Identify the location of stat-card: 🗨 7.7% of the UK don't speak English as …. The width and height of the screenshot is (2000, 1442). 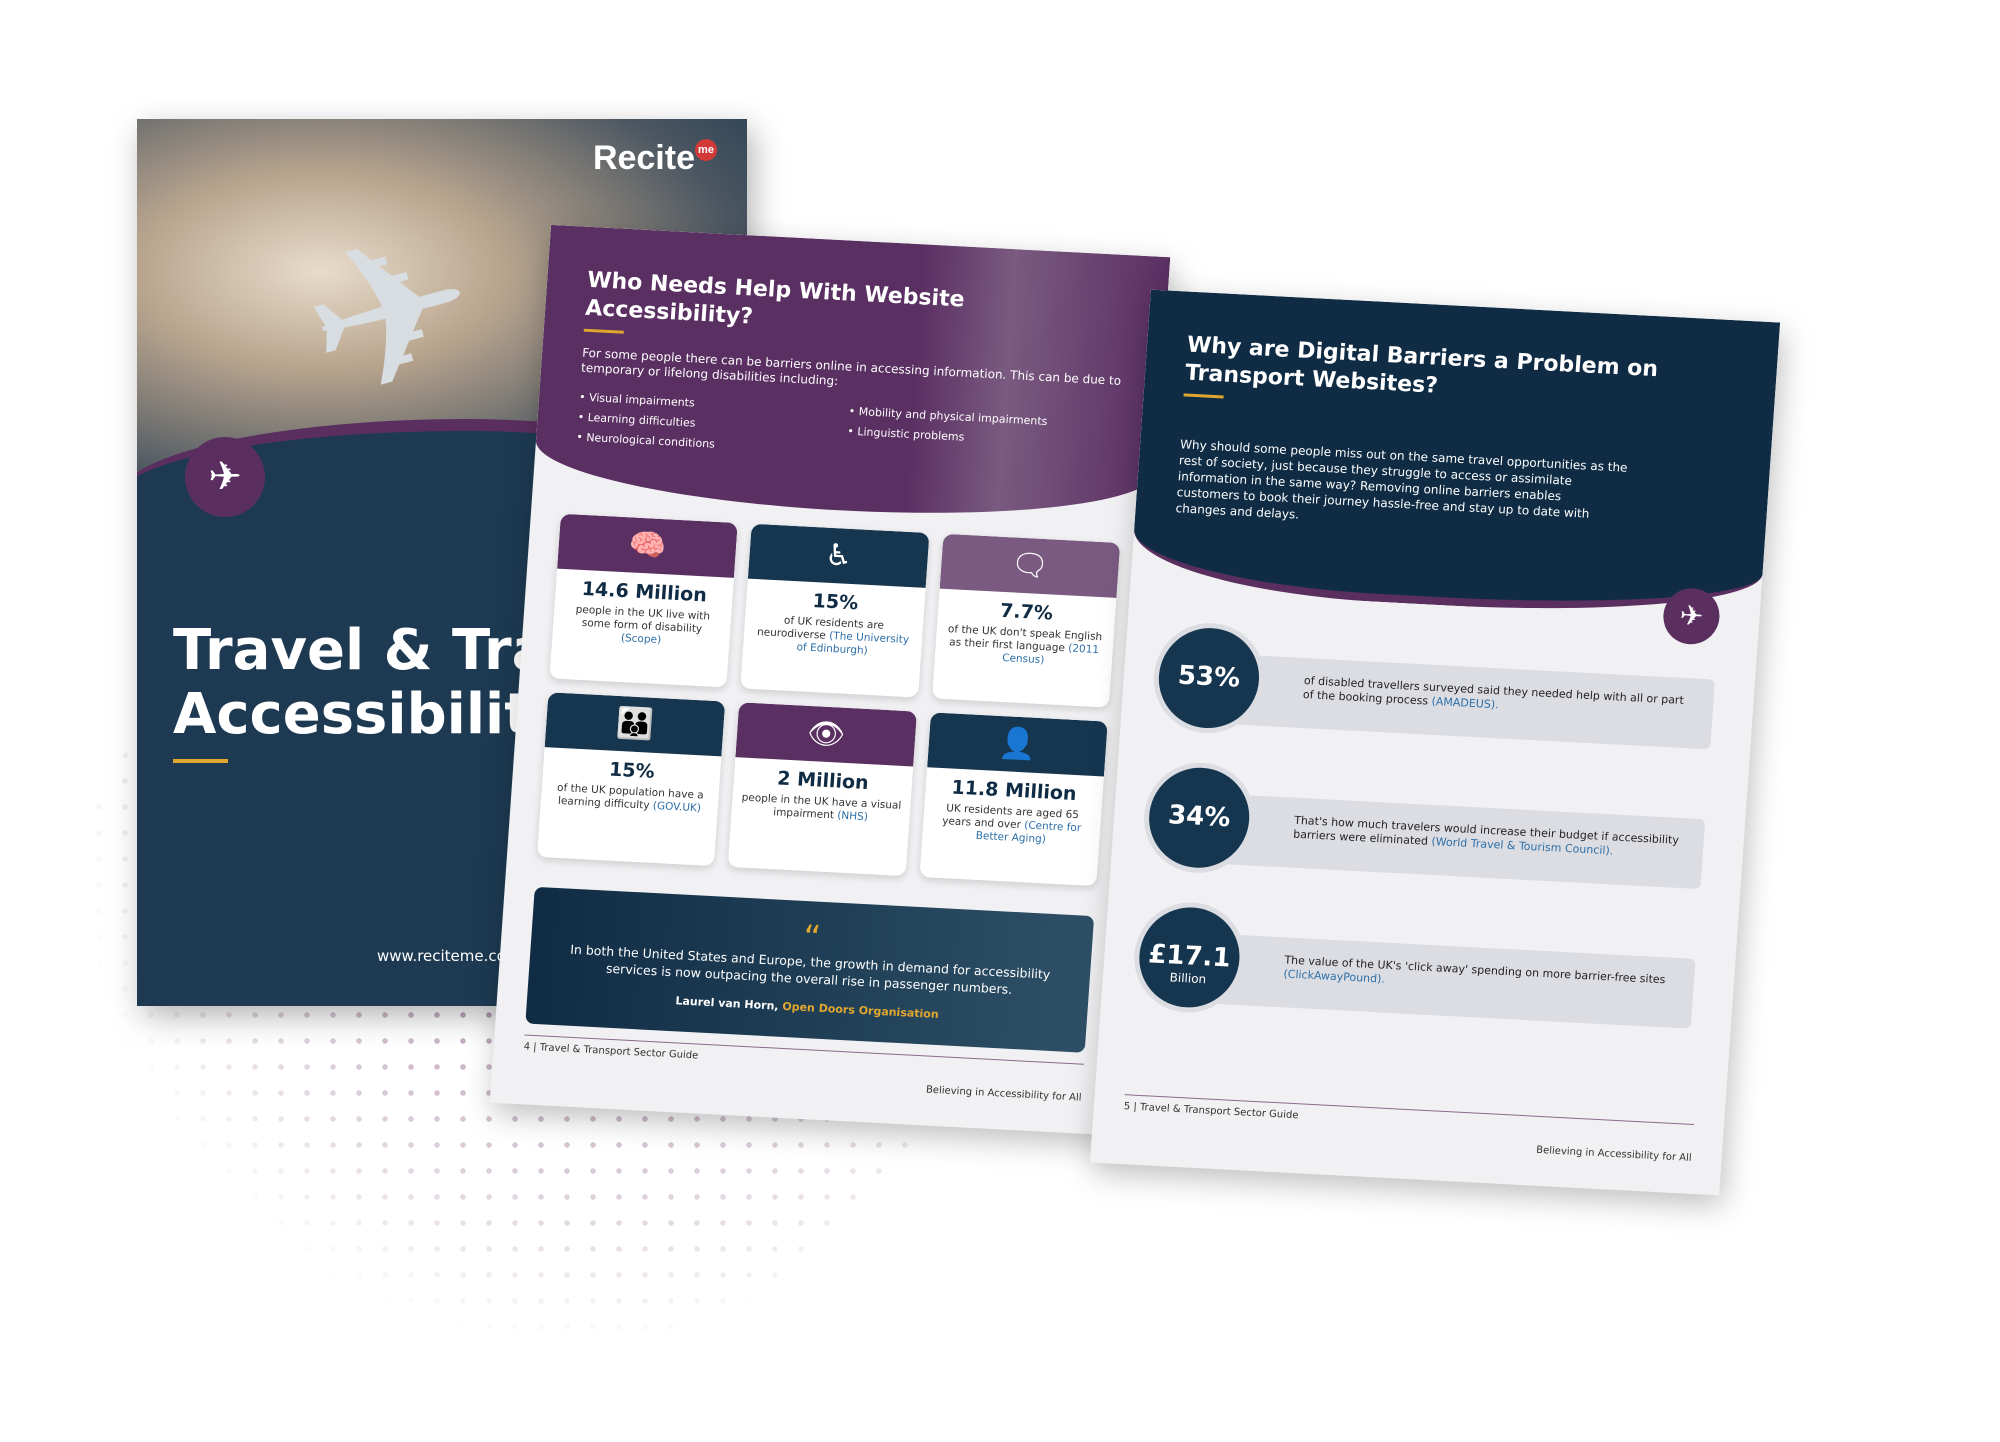
(1026, 620).